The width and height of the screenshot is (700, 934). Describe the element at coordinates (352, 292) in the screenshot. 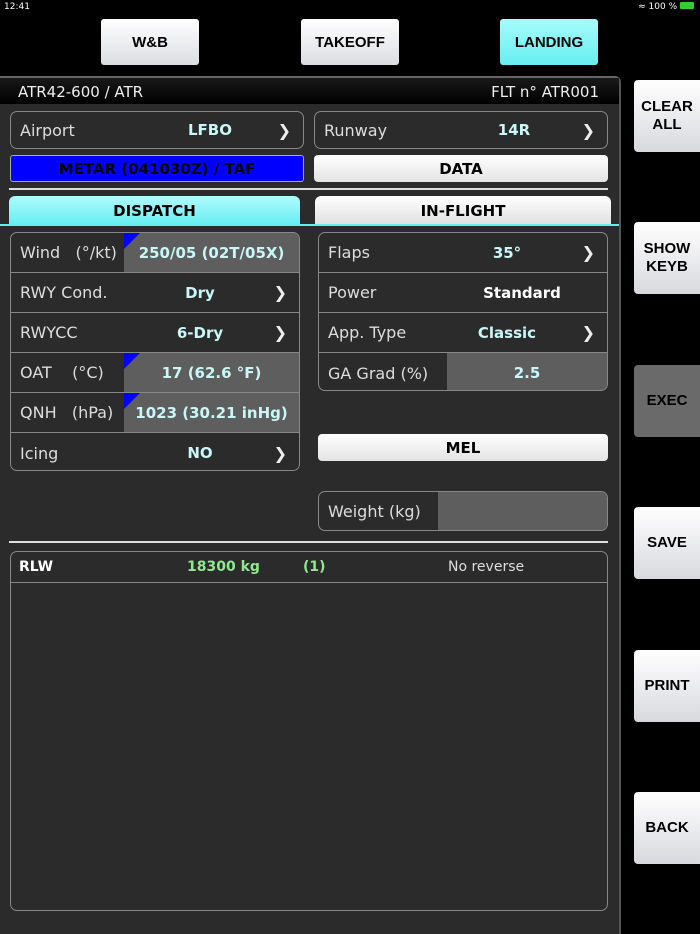

I see `power-label: Power` at that location.